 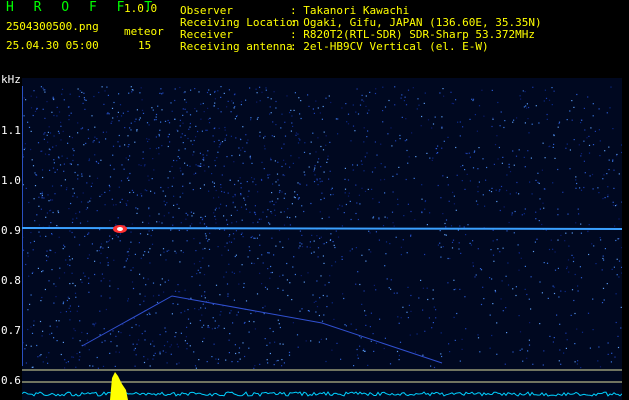 What do you see at coordinates (120, 229) in the screenshot?
I see `meteor-echo-core` at bounding box center [120, 229].